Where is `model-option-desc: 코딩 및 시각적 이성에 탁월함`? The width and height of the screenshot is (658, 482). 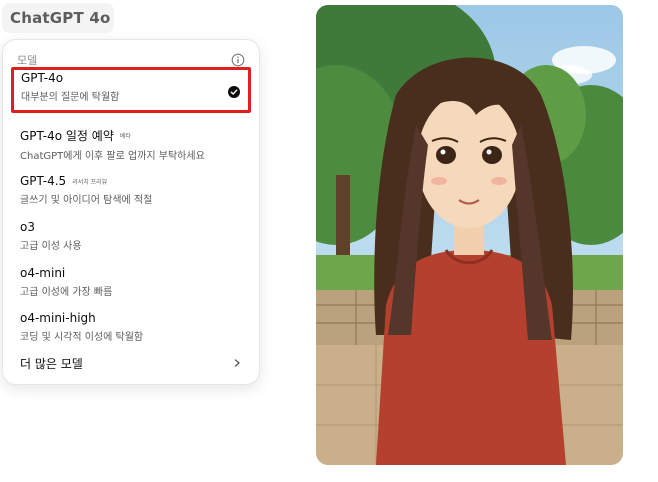
model-option-desc: 코딩 및 시각적 이성에 탁월함 is located at coordinates (82, 337).